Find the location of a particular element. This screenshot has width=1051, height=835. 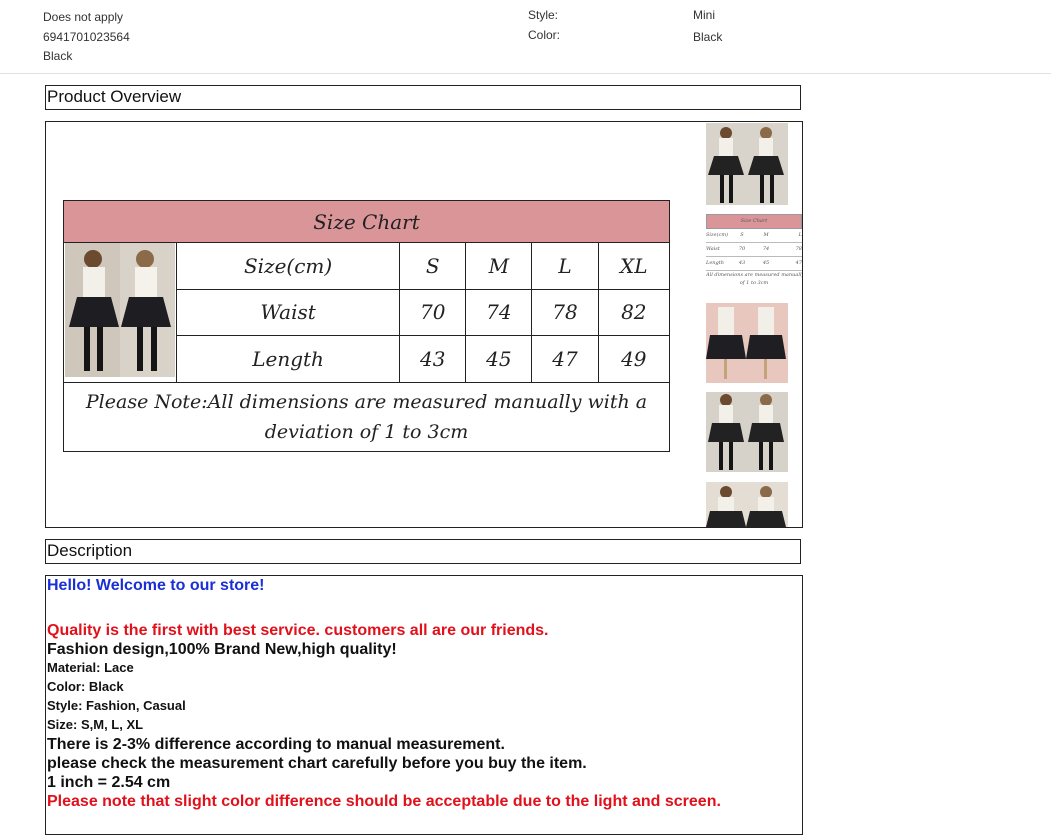

thumb-photo-3-image is located at coordinates (747, 432).